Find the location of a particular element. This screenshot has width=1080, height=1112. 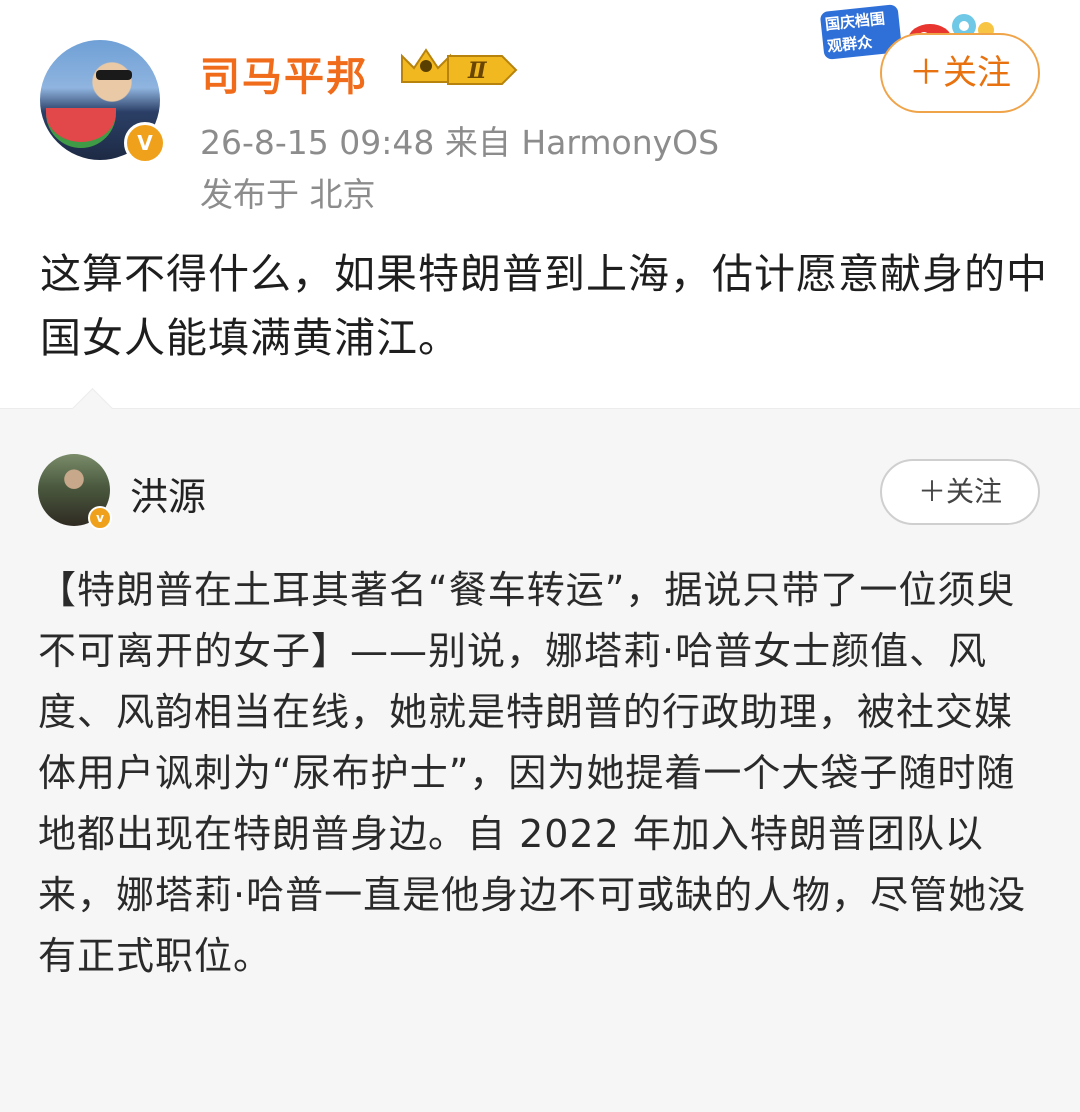

repost-verified-badge-icon: v is located at coordinates (100, 518).